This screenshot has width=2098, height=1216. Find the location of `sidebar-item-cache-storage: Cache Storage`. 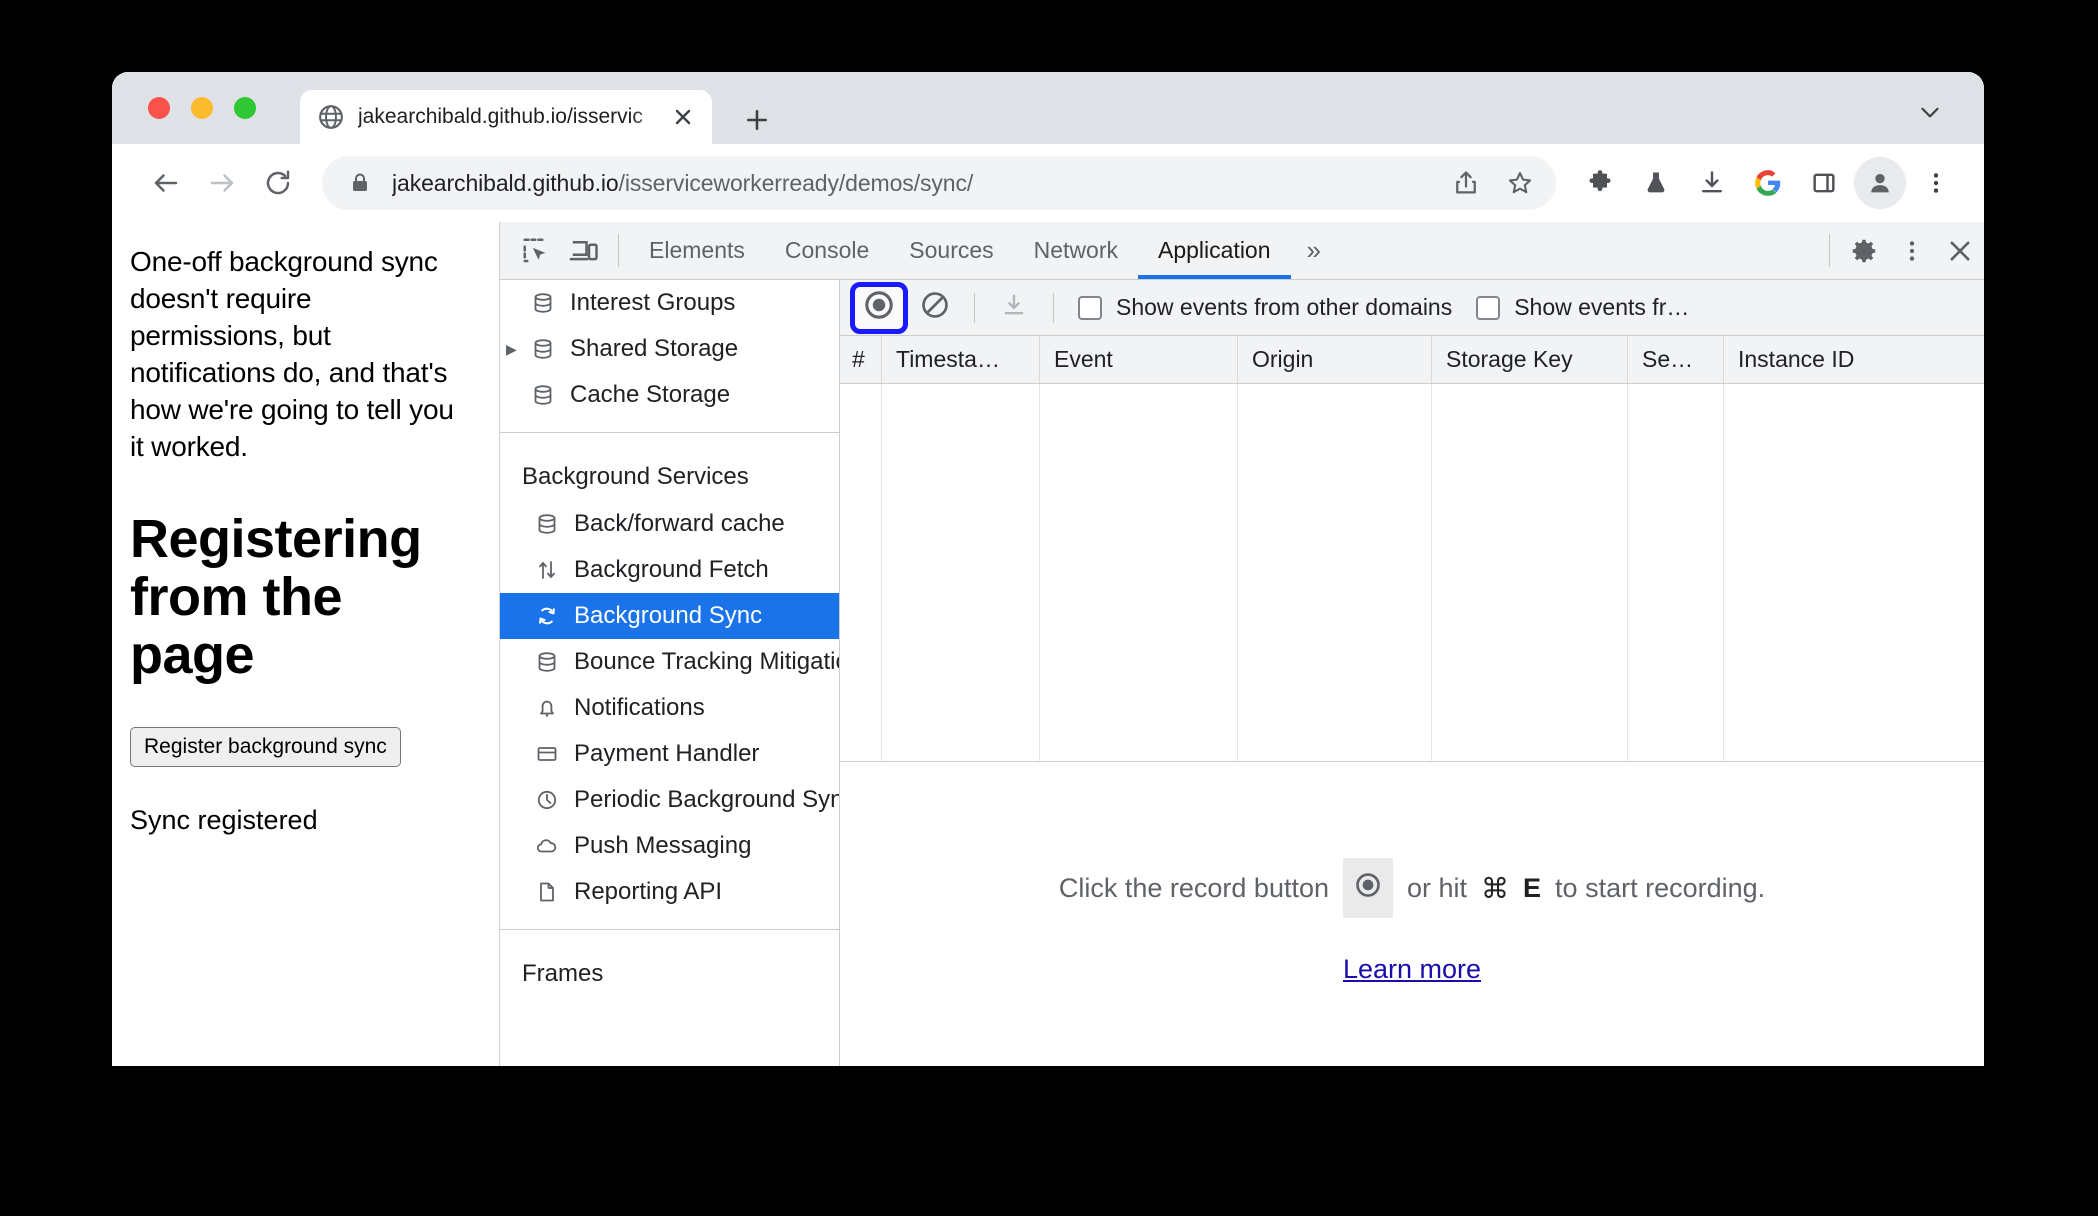

sidebar-item-cache-storage: Cache Storage is located at coordinates (669, 395).